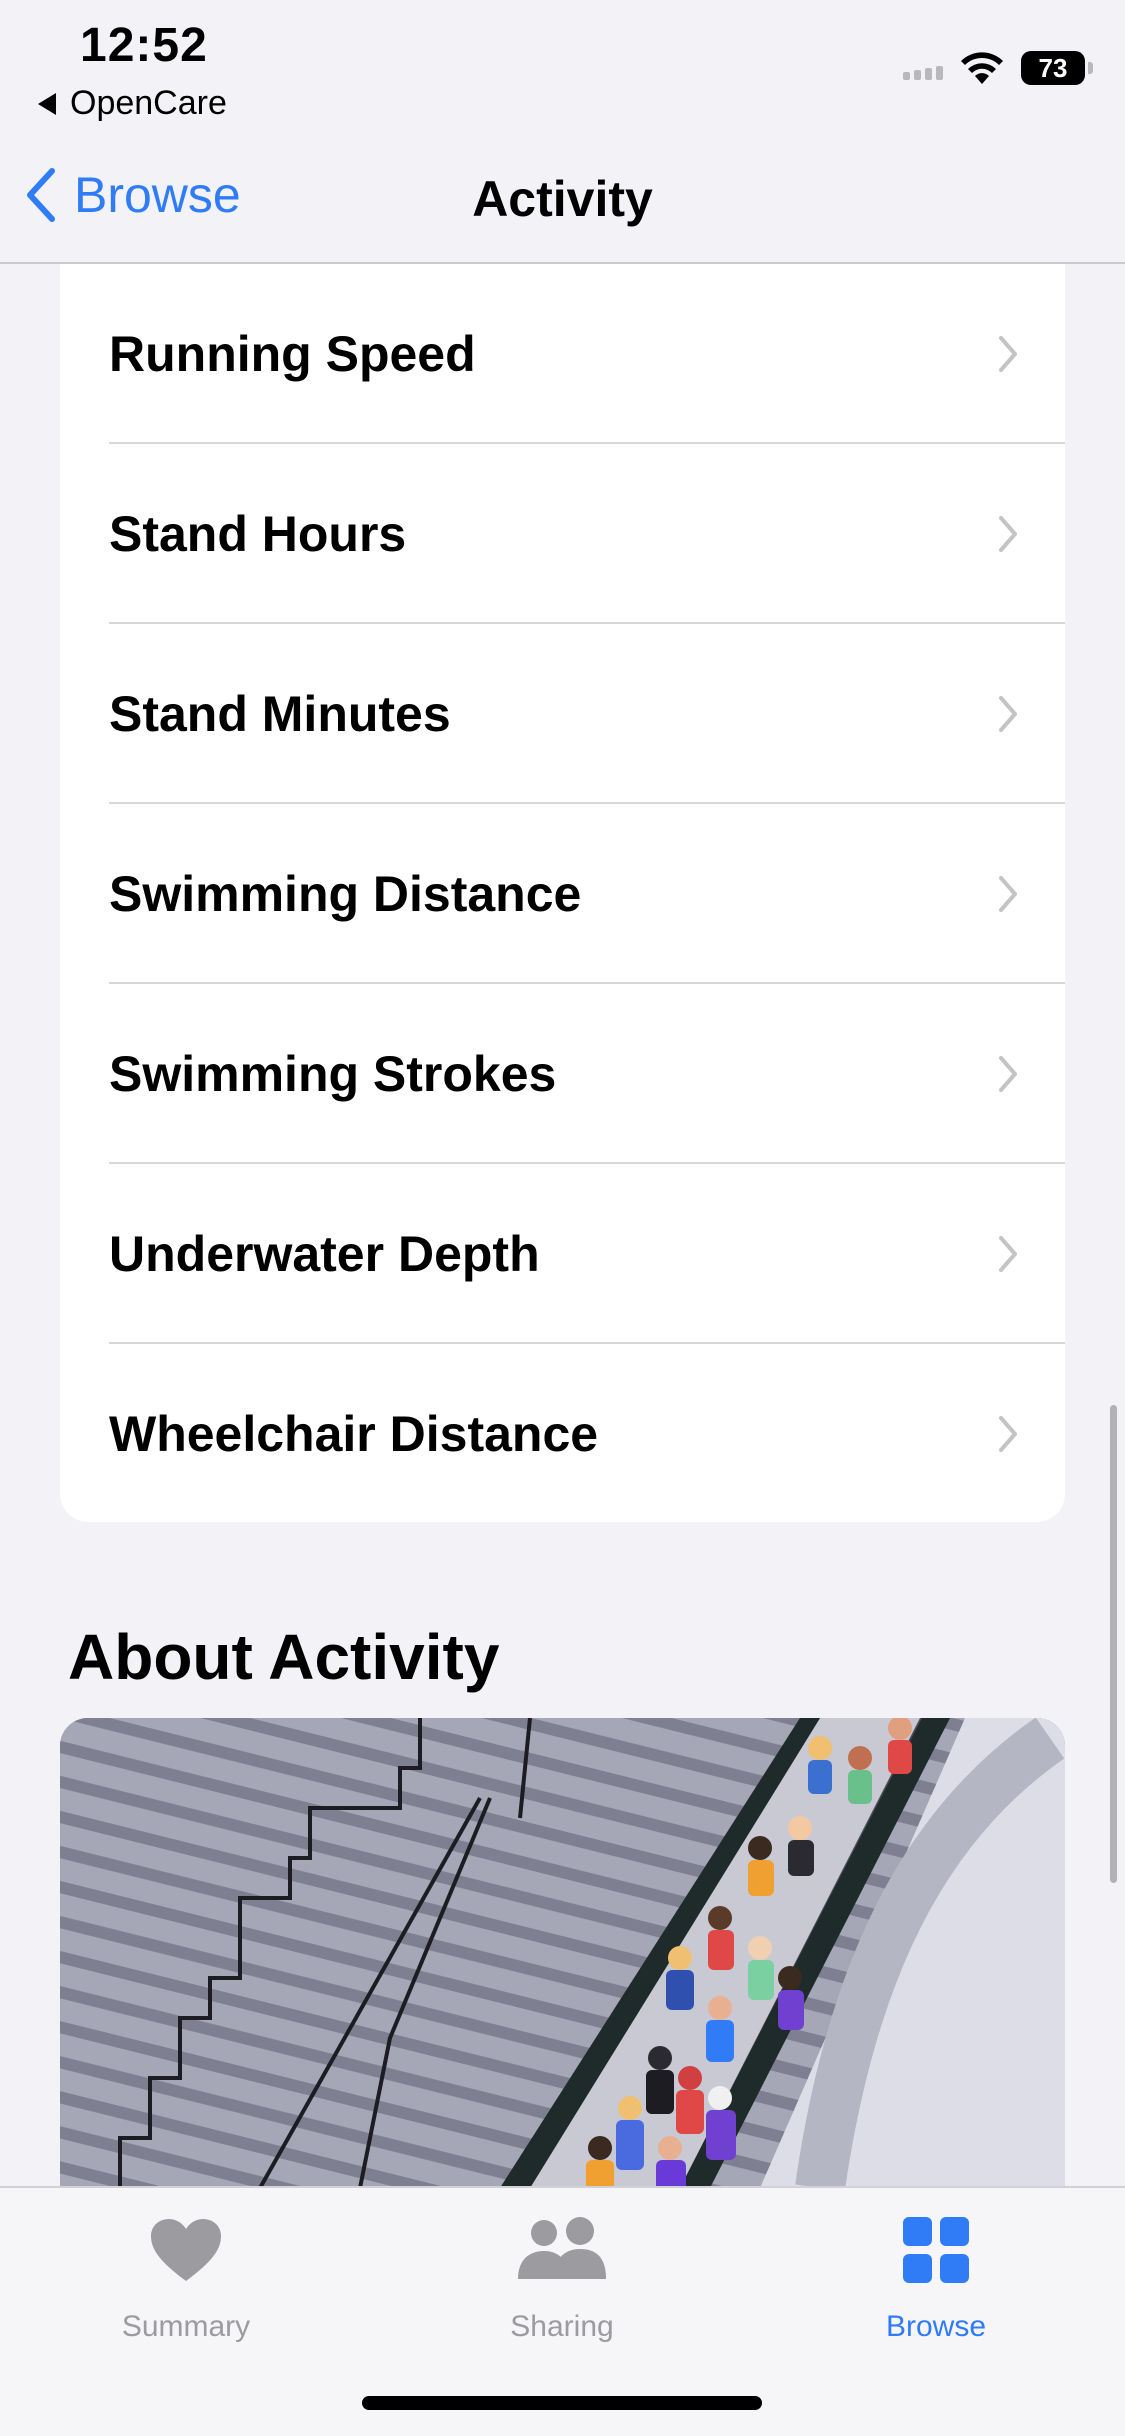 This screenshot has width=1125, height=2436. Describe the element at coordinates (562, 2248) in the screenshot. I see `people-icon` at that location.